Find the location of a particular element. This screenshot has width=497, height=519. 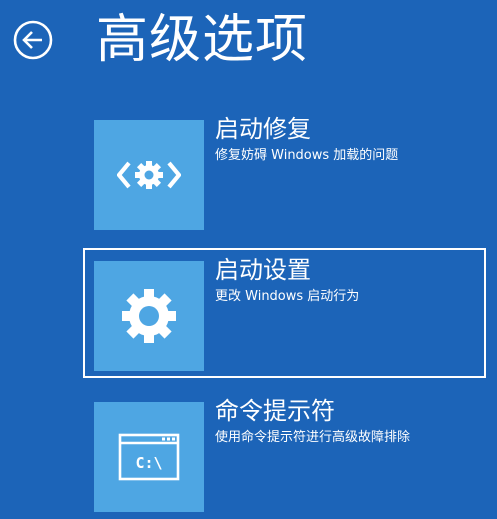

back-button is located at coordinates (33, 40).